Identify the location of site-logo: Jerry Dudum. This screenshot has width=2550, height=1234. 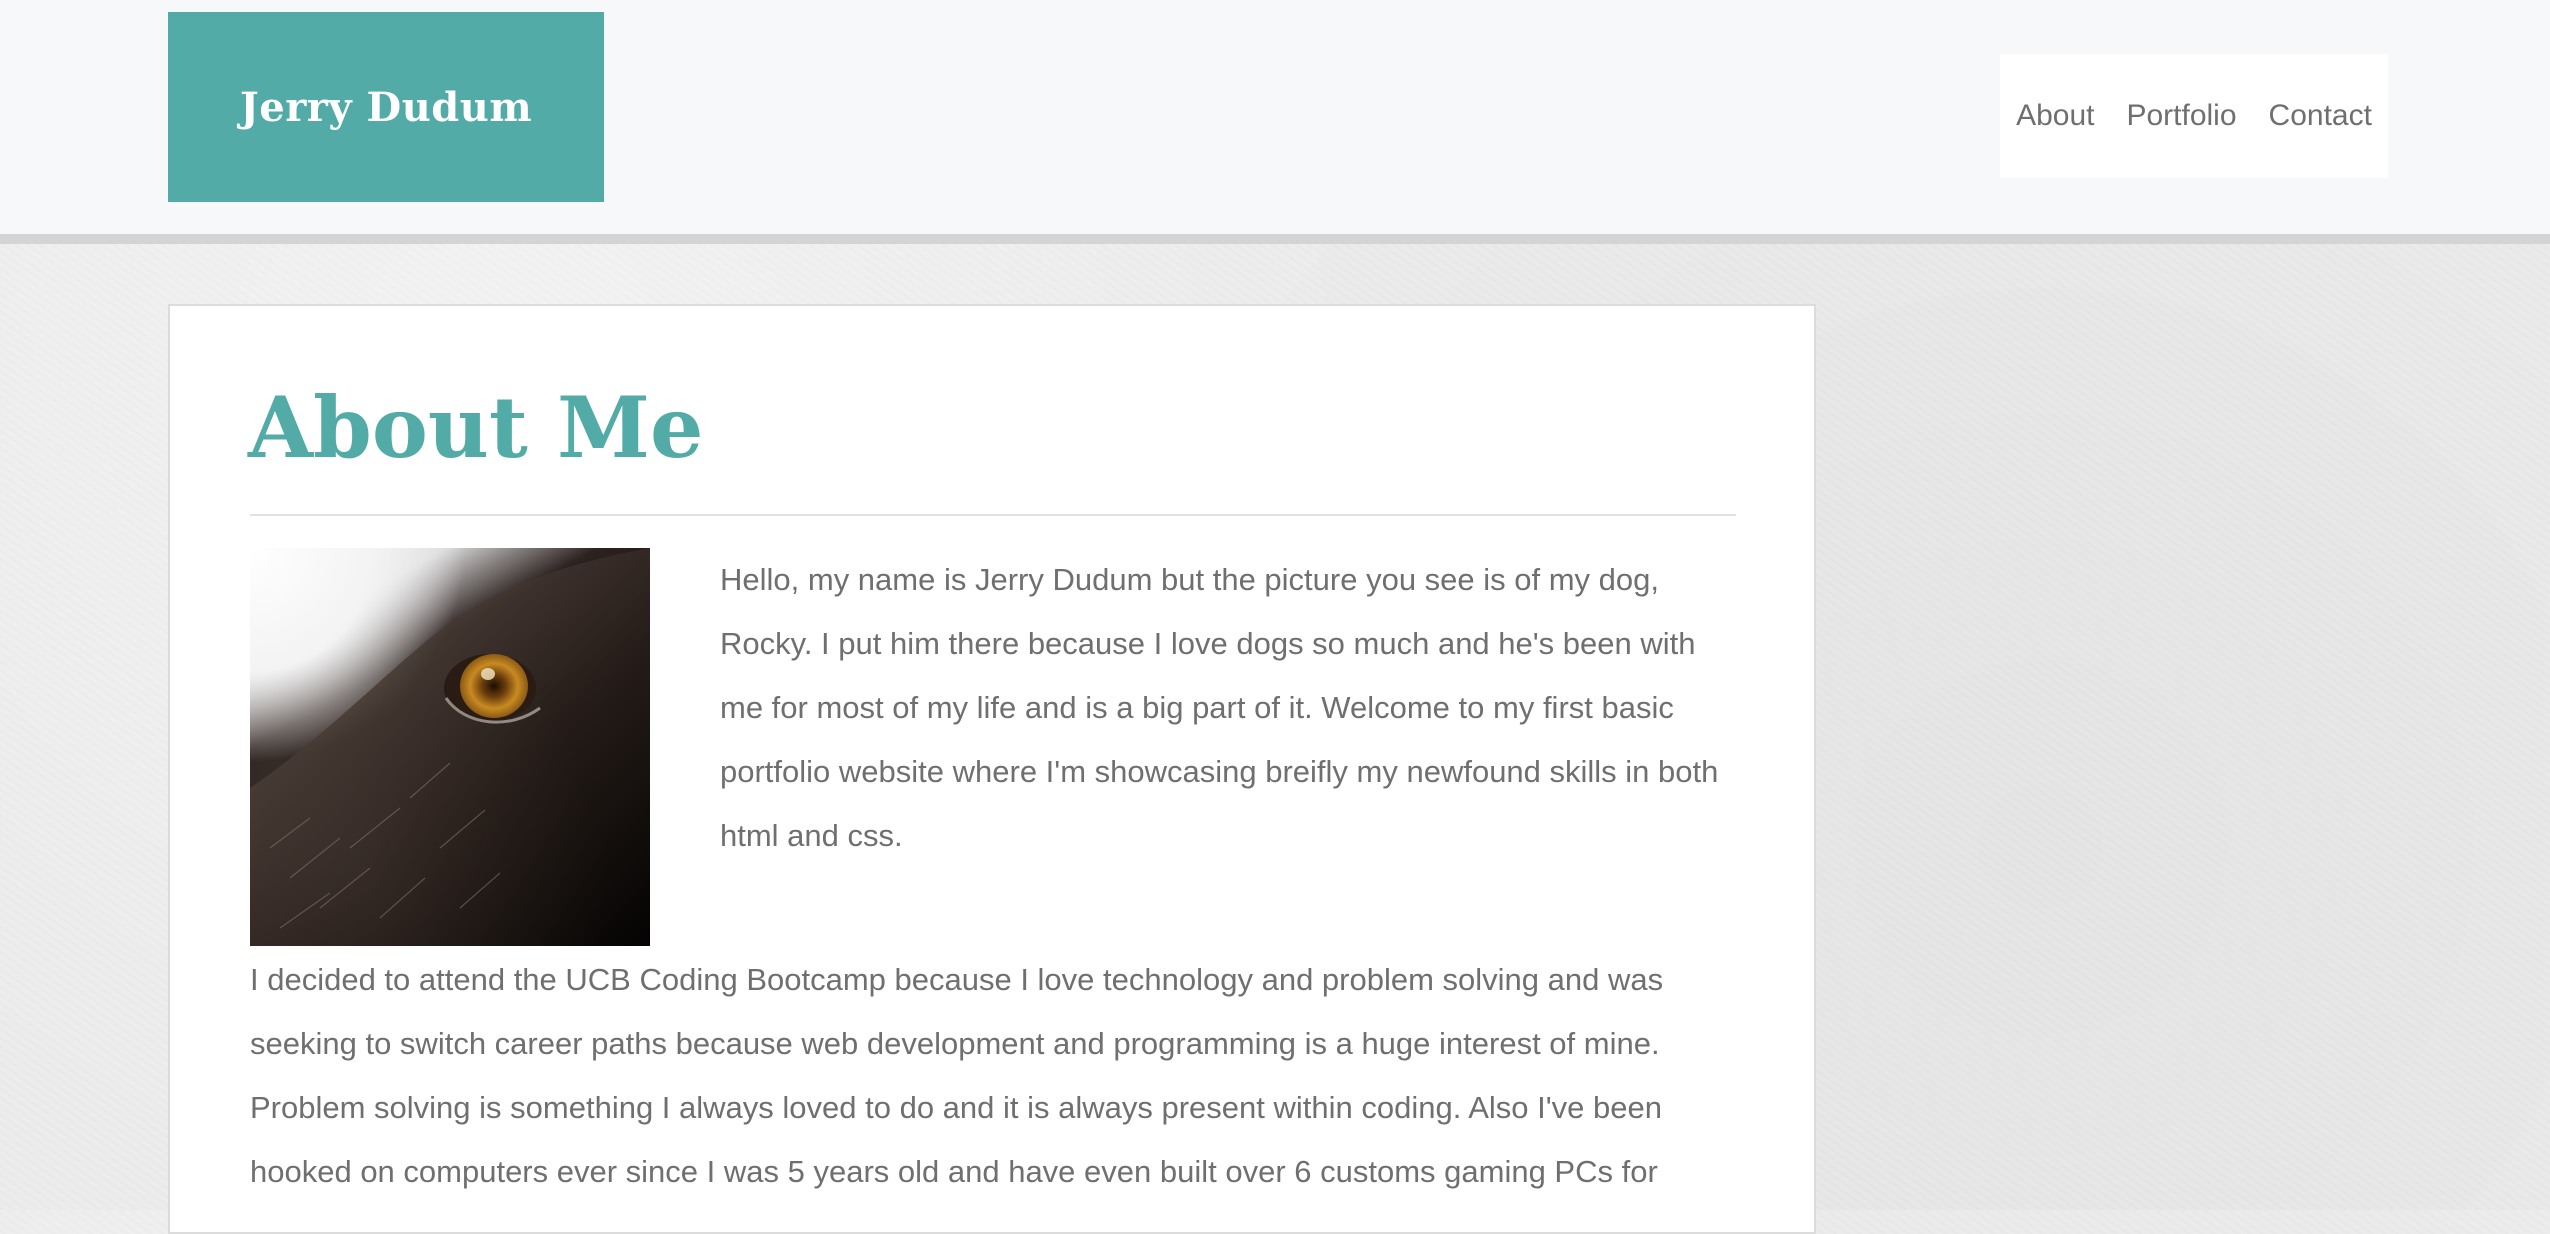
(386, 107).